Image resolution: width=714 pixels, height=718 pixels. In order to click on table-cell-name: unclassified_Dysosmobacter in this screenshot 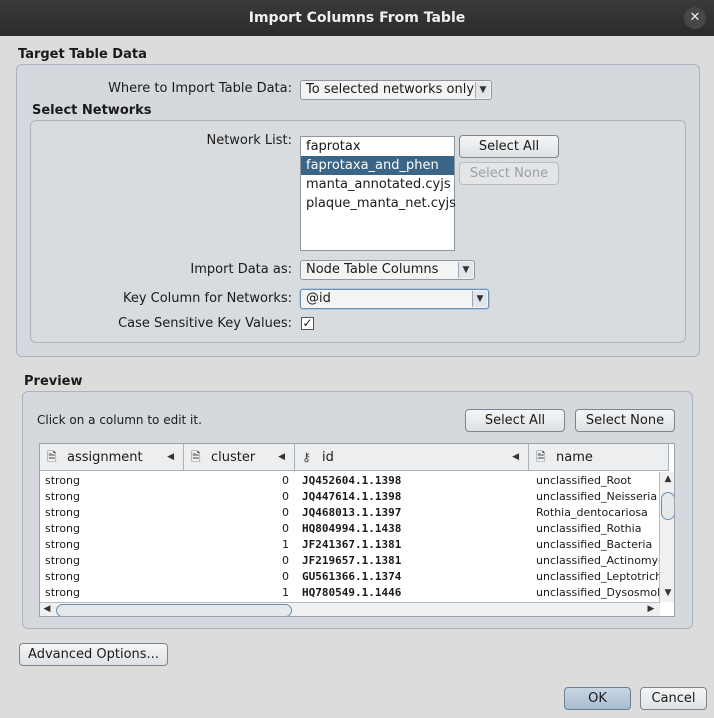, I will do `click(597, 592)`.